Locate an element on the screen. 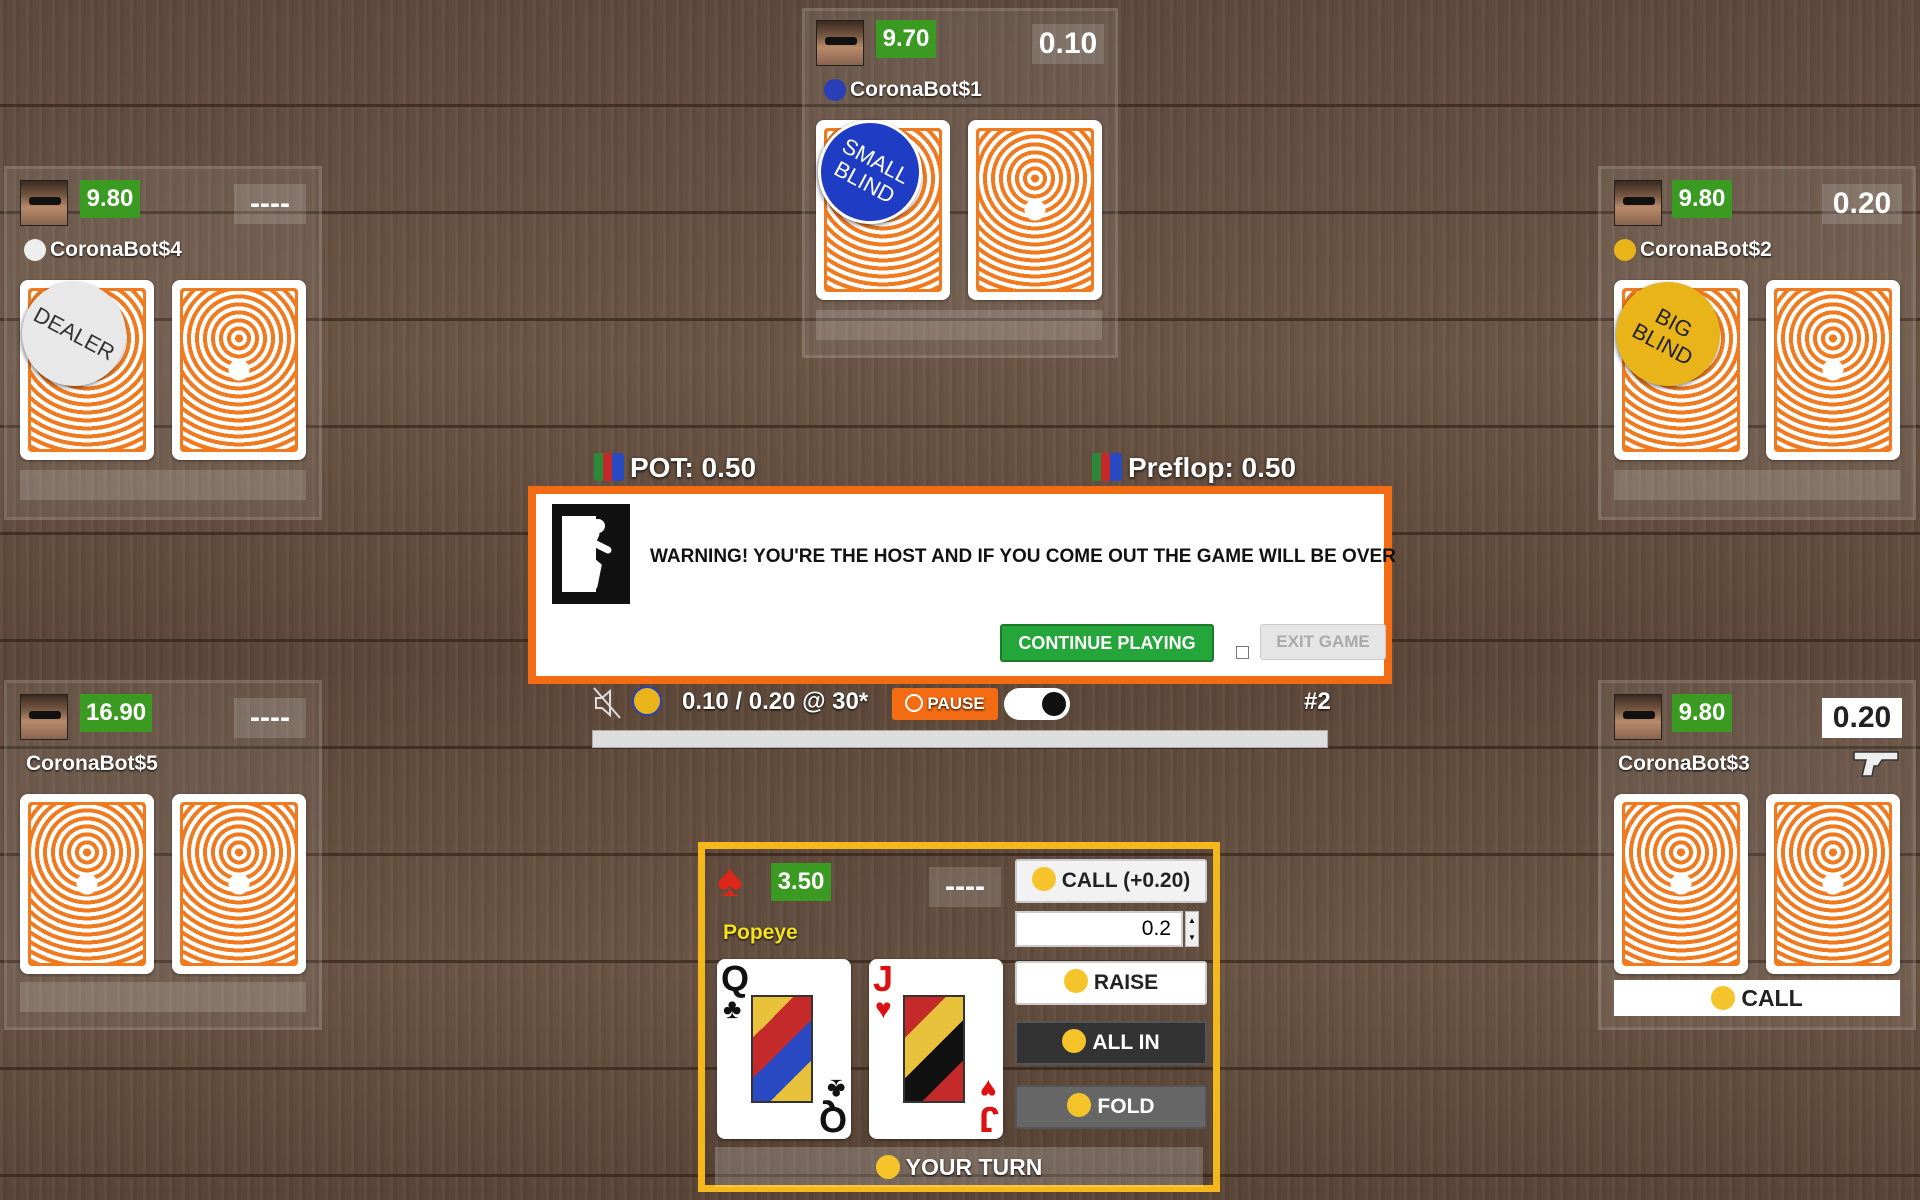 This screenshot has width=1920, height=1200. card-rank: J is located at coordinates (883, 978).